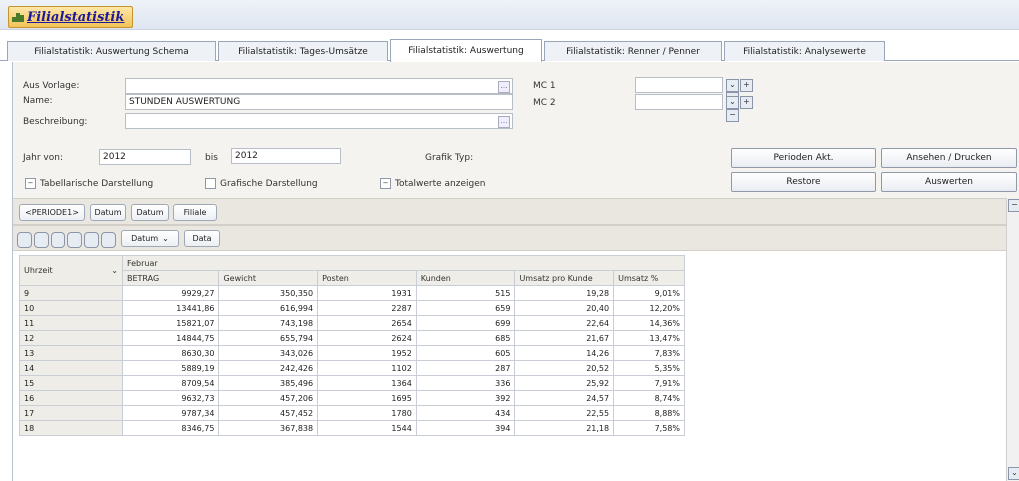 The height and width of the screenshot is (481, 1019). I want to click on table-cell: 13,47%, so click(649, 338).